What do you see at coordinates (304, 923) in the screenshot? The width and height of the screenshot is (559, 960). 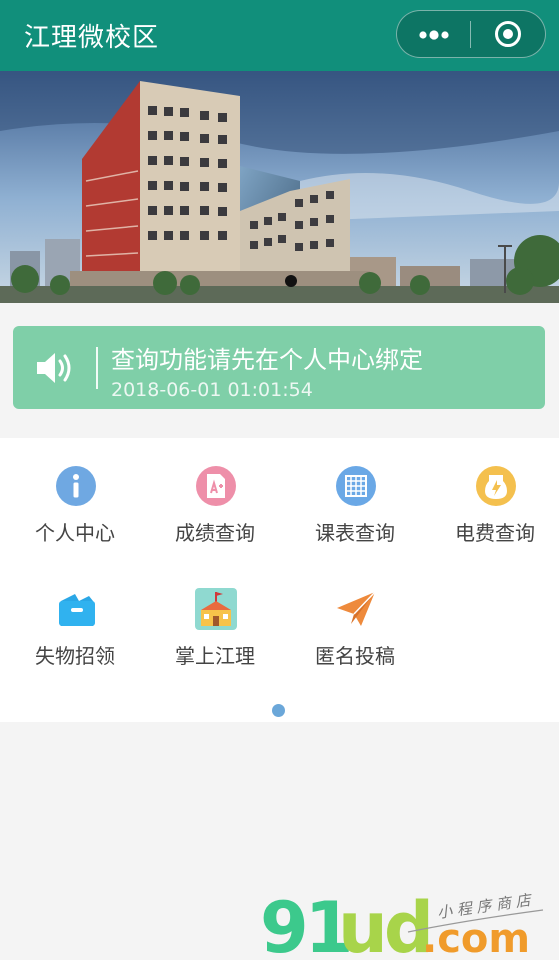 I see `svg-text: 91` at bounding box center [304, 923].